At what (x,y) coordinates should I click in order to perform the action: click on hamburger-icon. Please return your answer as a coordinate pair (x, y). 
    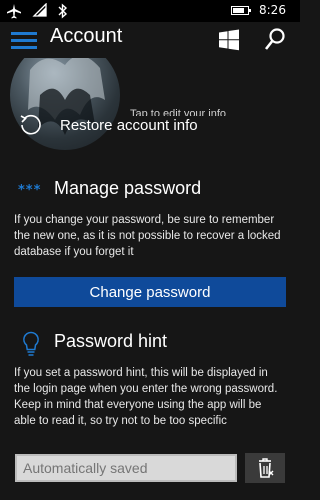
    Looking at the image, I should click on (24, 40).